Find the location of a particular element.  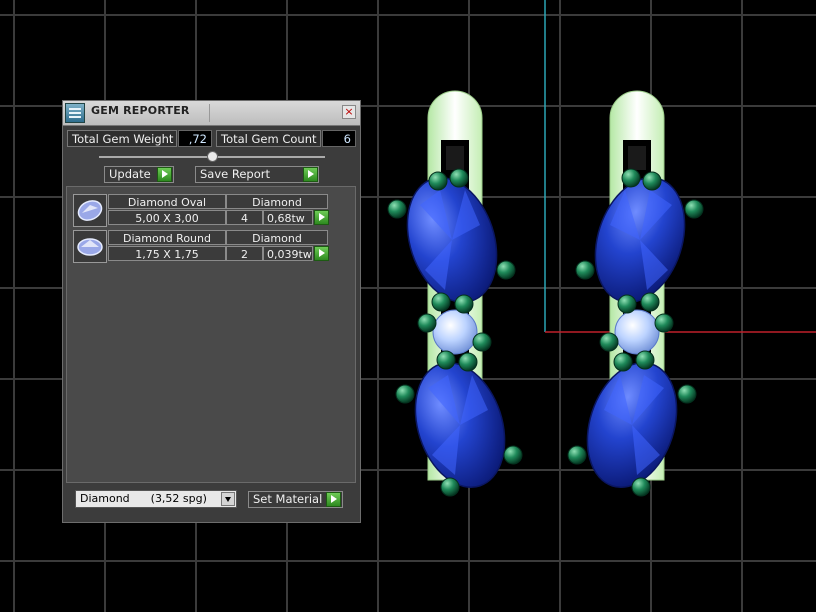

gem-count: 4 is located at coordinates (244, 217).